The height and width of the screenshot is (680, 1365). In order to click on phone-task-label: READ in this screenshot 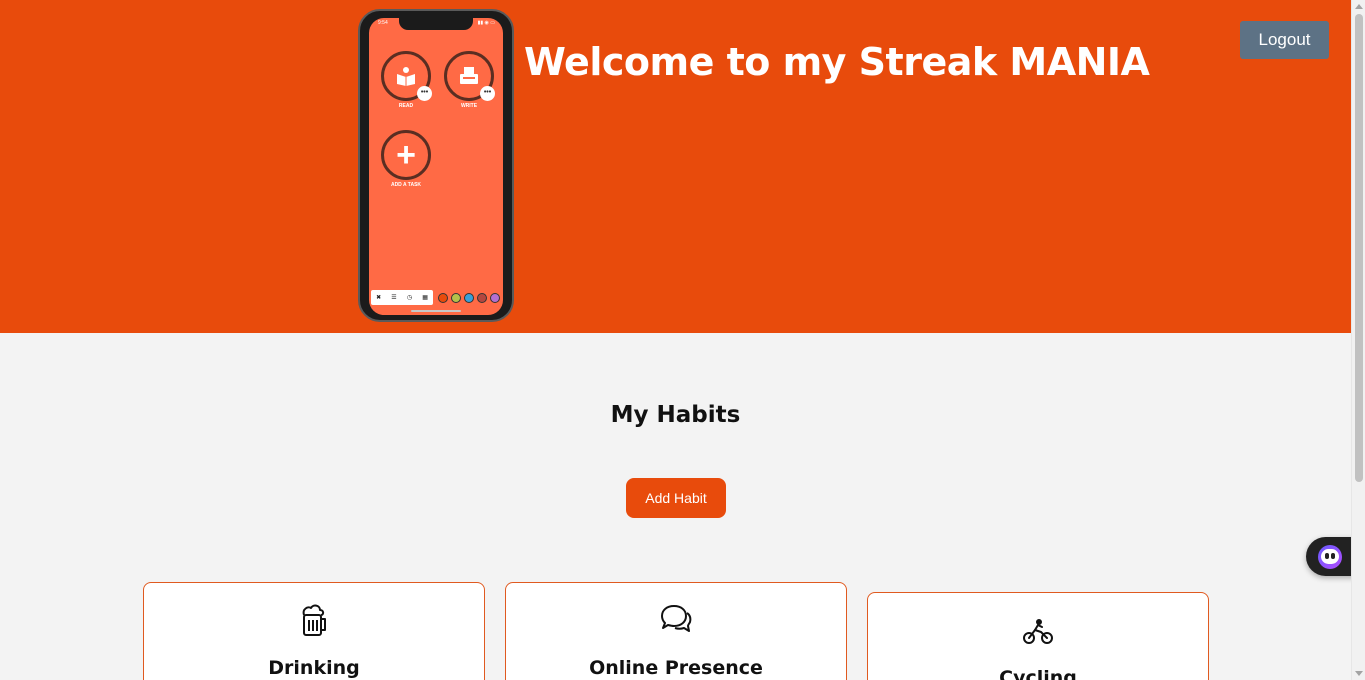, I will do `click(406, 106)`.